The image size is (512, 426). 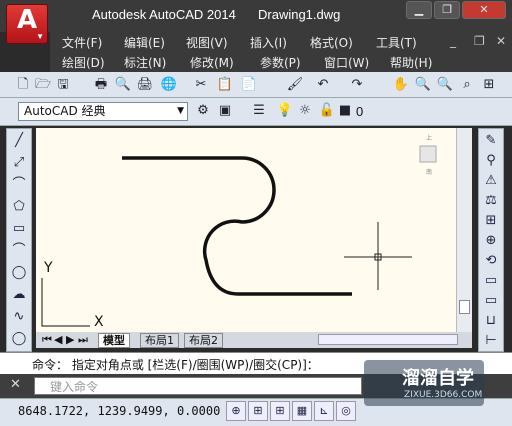 What do you see at coordinates (489, 85) in the screenshot?
I see `properties-icon: ⊞` at bounding box center [489, 85].